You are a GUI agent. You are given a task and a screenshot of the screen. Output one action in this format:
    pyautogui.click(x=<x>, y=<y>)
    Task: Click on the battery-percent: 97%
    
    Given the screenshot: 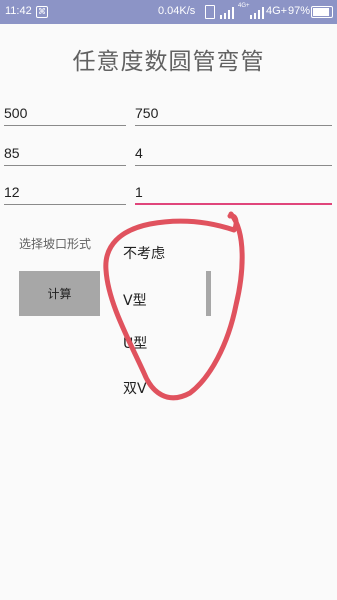 What is the action you would take?
    pyautogui.click(x=299, y=11)
    